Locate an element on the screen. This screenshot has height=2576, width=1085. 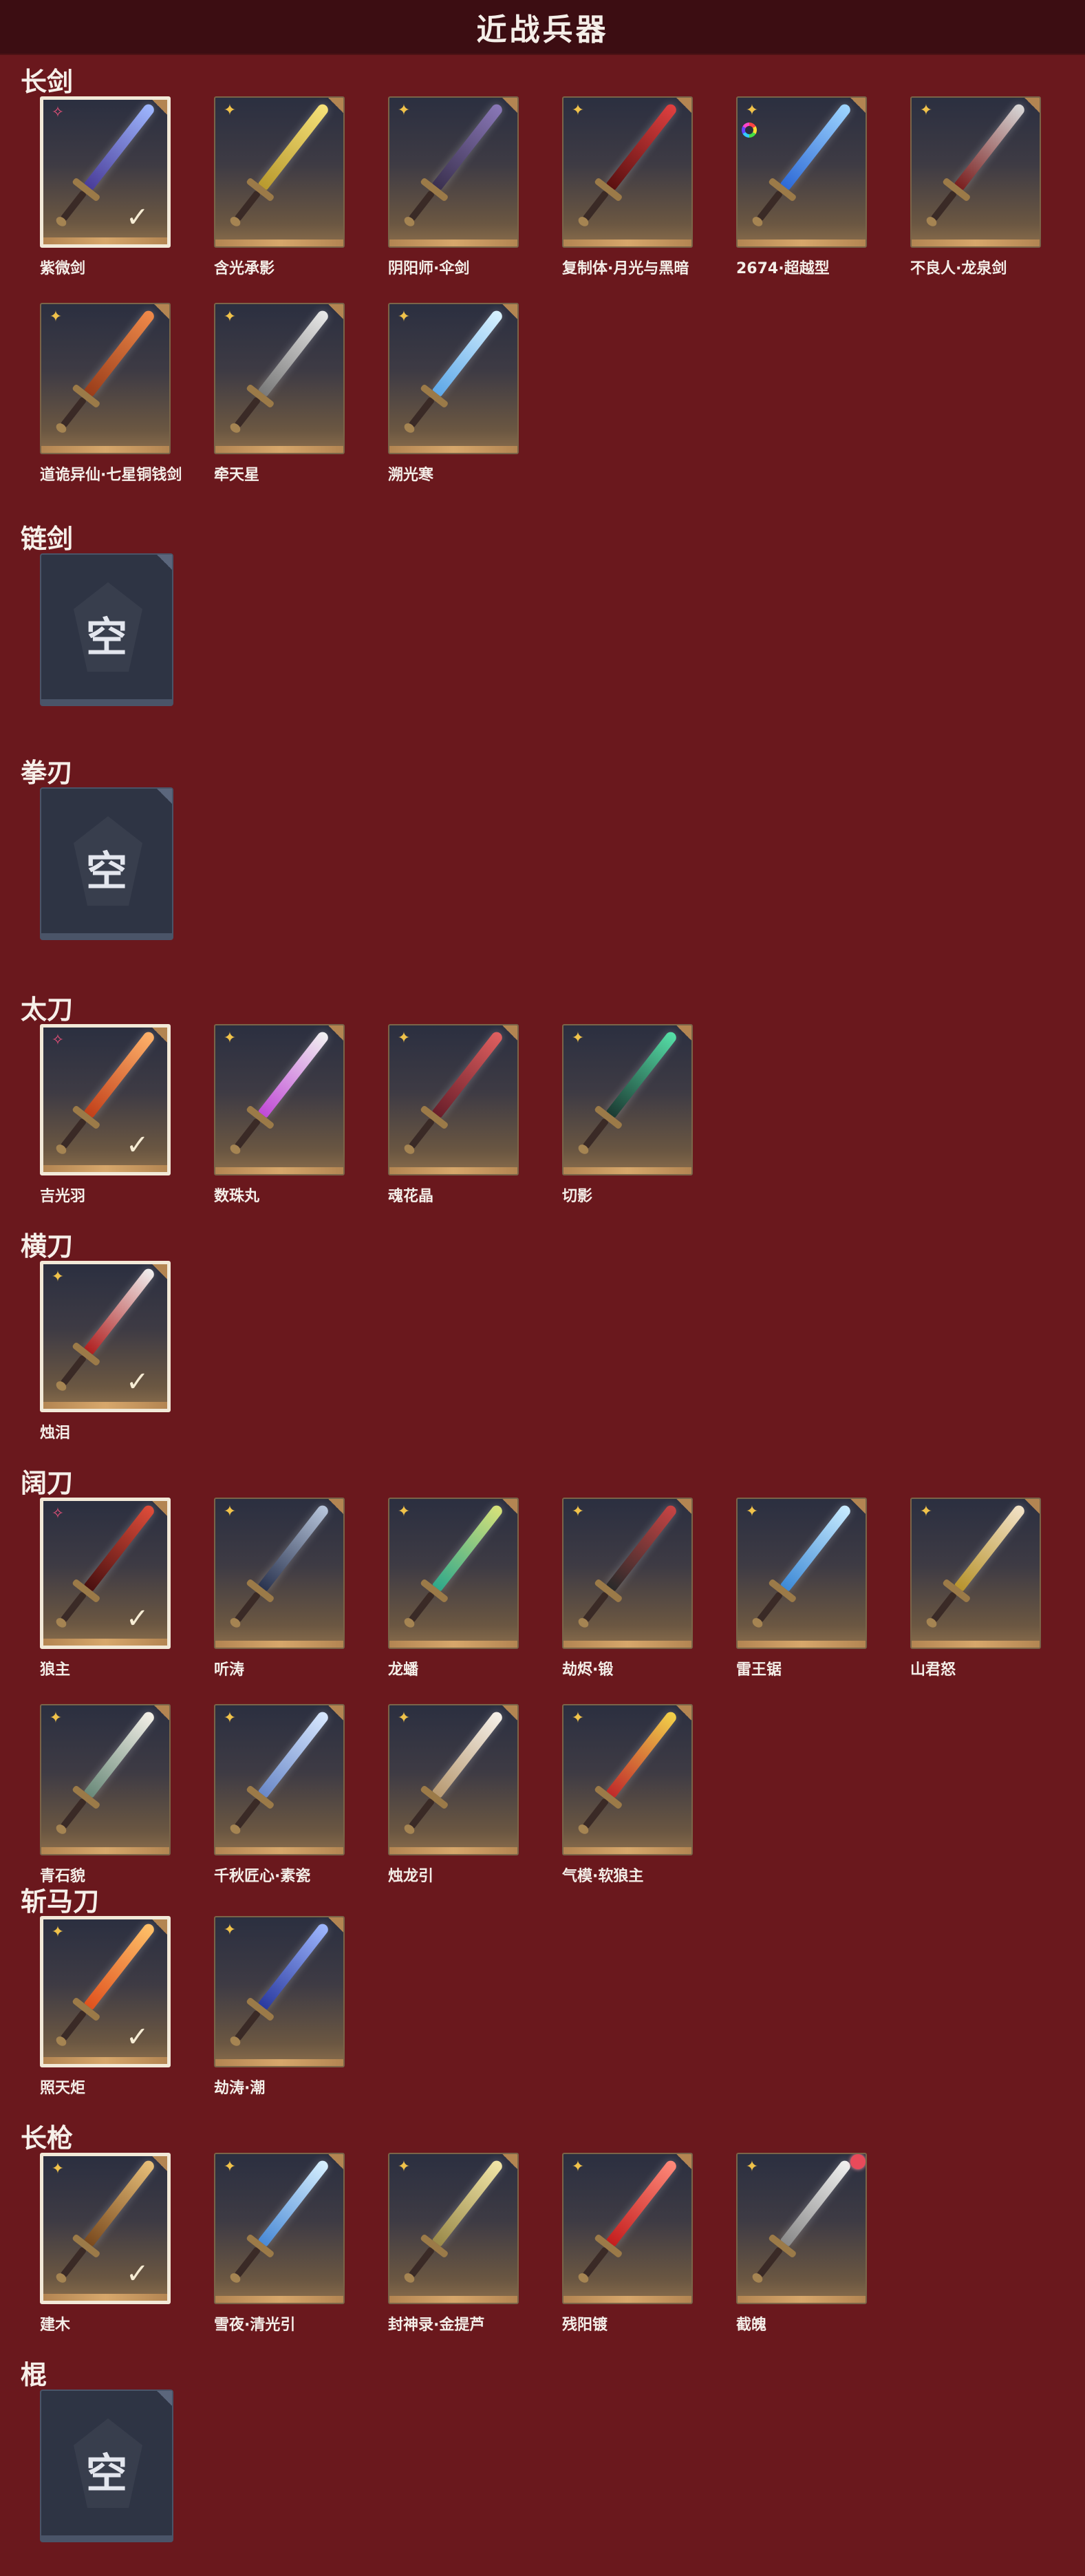
weapon-card: ✦ 听涛 is located at coordinates (280, 1588).